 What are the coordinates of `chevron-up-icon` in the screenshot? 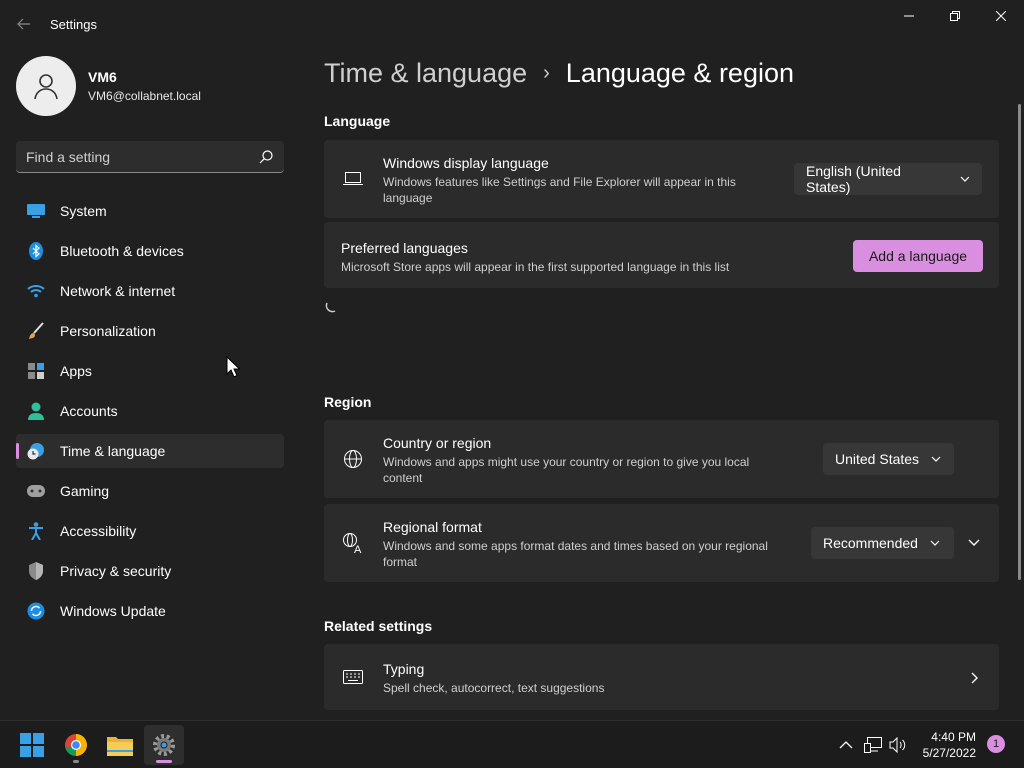 It's located at (846, 745).